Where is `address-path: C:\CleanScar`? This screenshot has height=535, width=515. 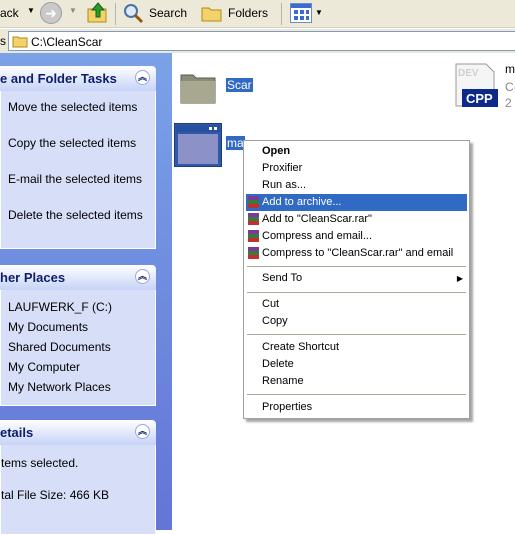 address-path: C:\CleanScar is located at coordinates (67, 42).